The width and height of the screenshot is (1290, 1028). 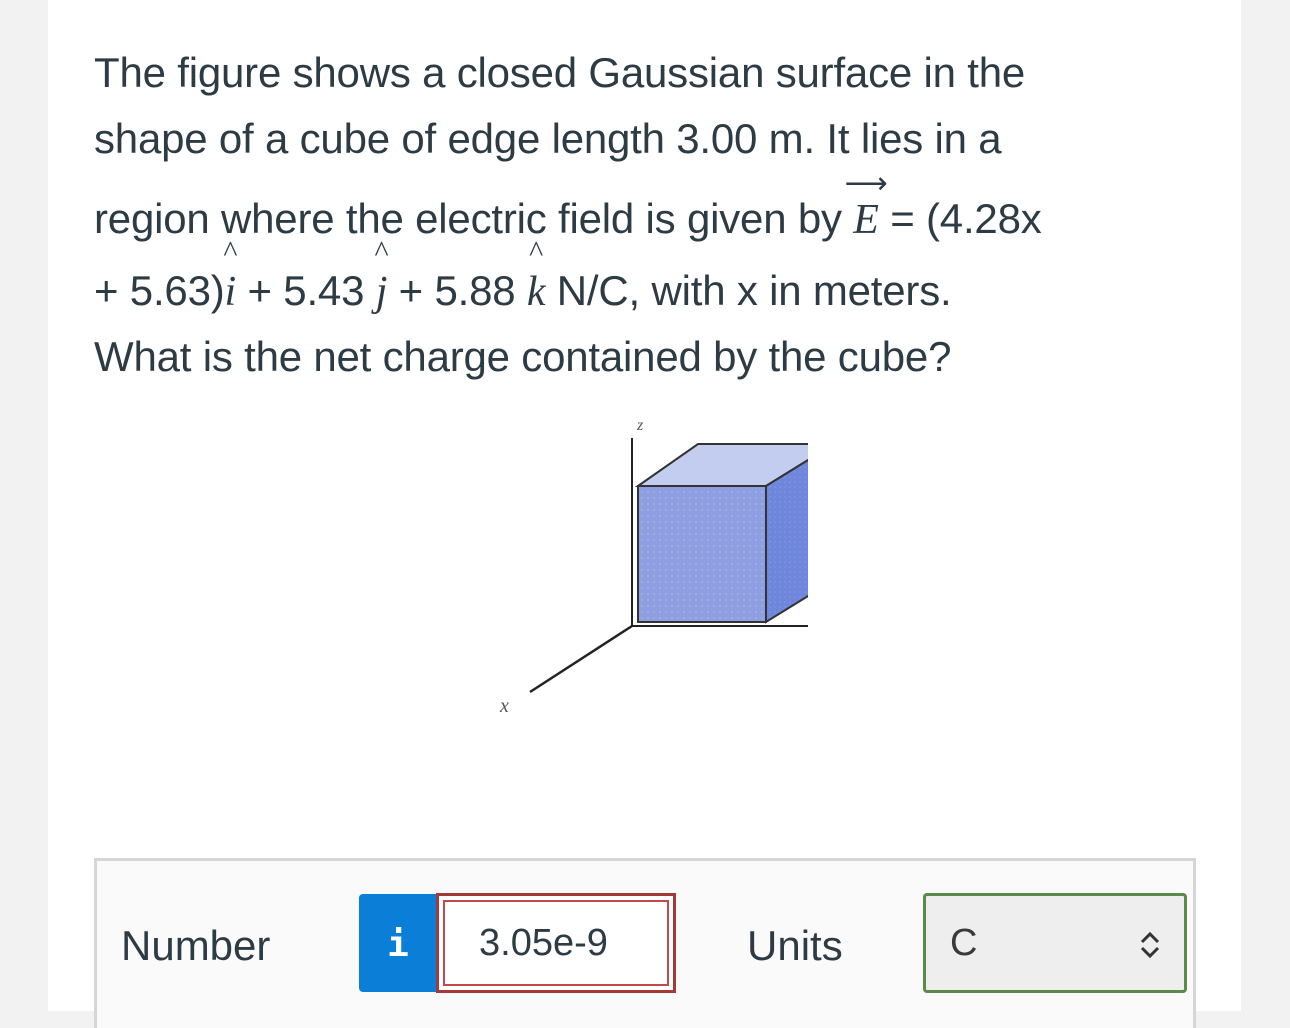 I want to click on x-axis-line, so click(x=581, y=659).